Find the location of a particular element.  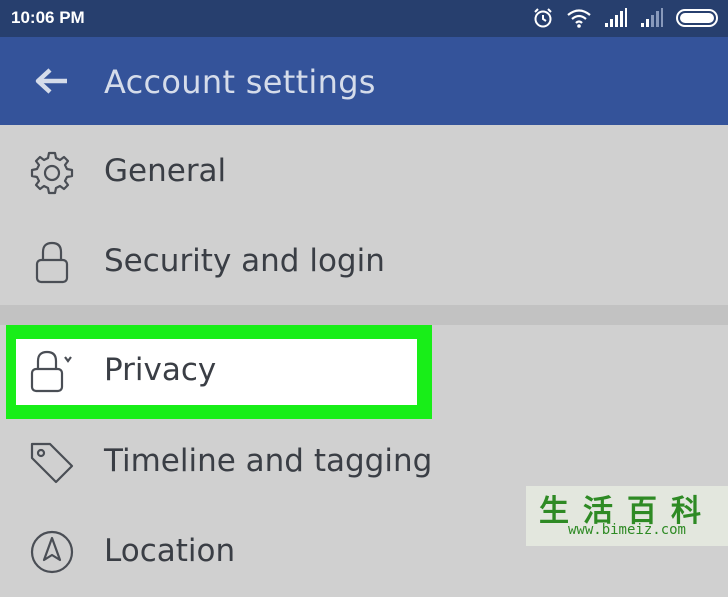

lock-icon is located at coordinates (52, 262).